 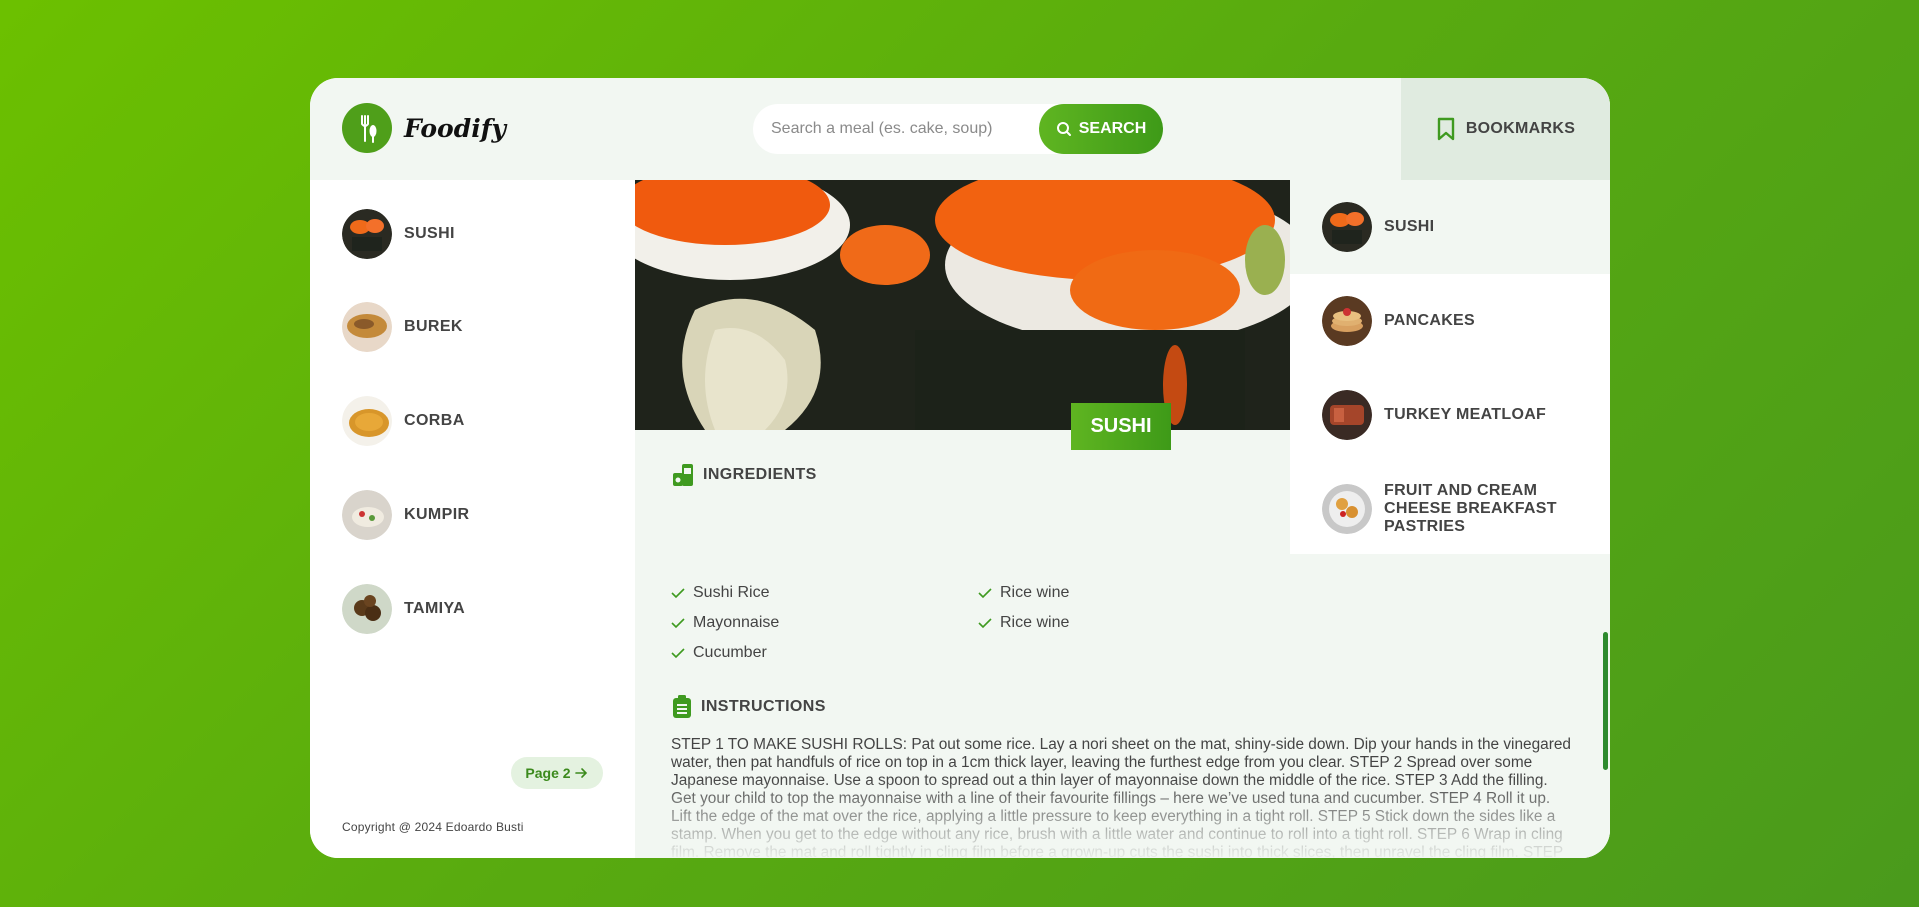 What do you see at coordinates (455, 128) in the screenshot?
I see `app-name: Foodify` at bounding box center [455, 128].